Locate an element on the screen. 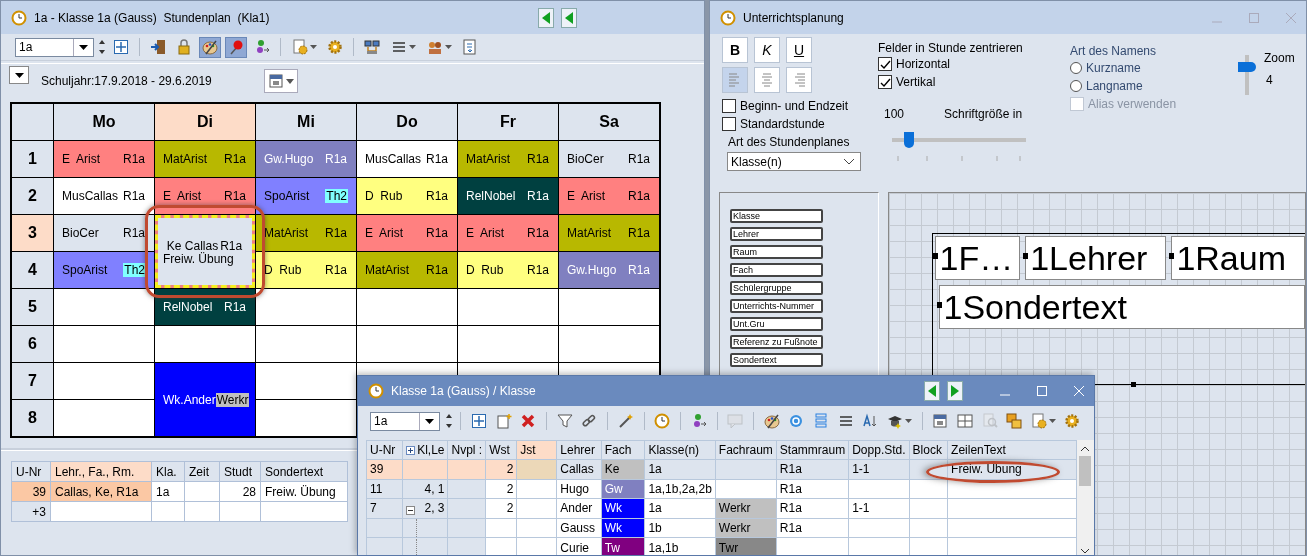  period-header: 8 is located at coordinates (32, 418).